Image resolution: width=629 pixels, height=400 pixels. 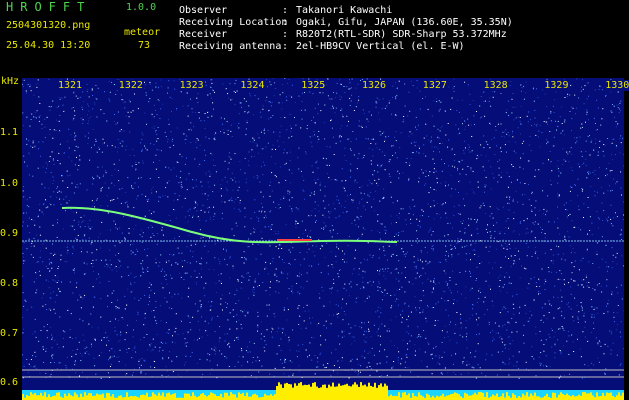 What do you see at coordinates (344, 10) in the screenshot?
I see `observer-value: Takanori Kawachi` at bounding box center [344, 10].